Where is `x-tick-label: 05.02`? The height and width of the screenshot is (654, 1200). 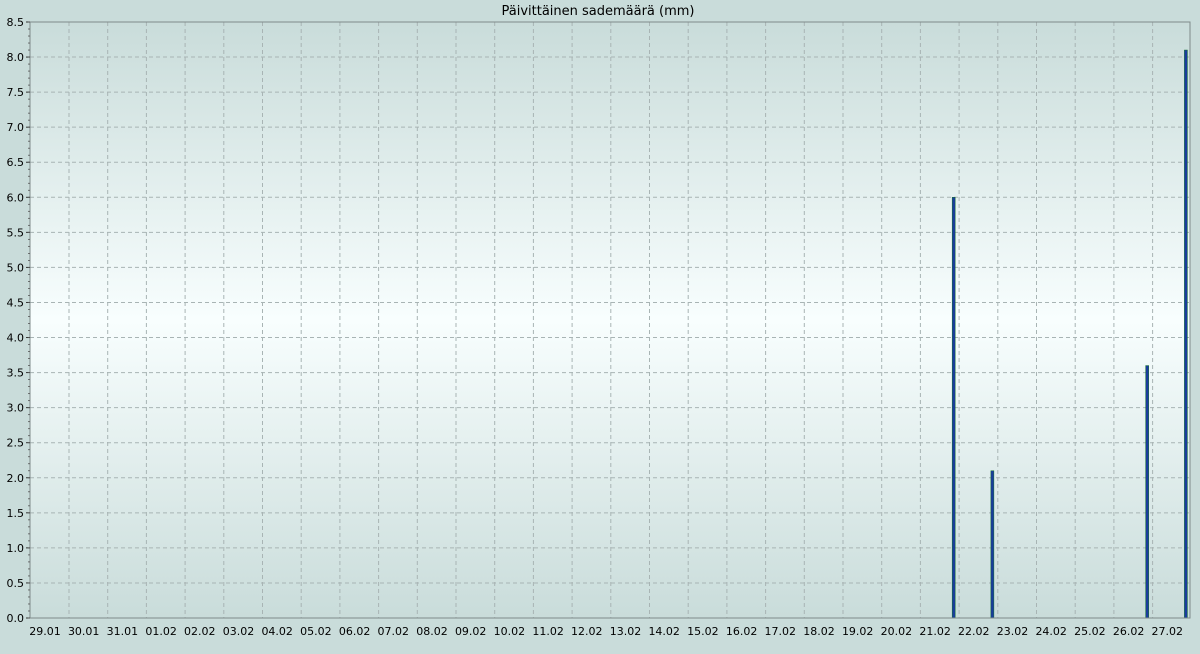
x-tick-label: 05.02 is located at coordinates (316, 631).